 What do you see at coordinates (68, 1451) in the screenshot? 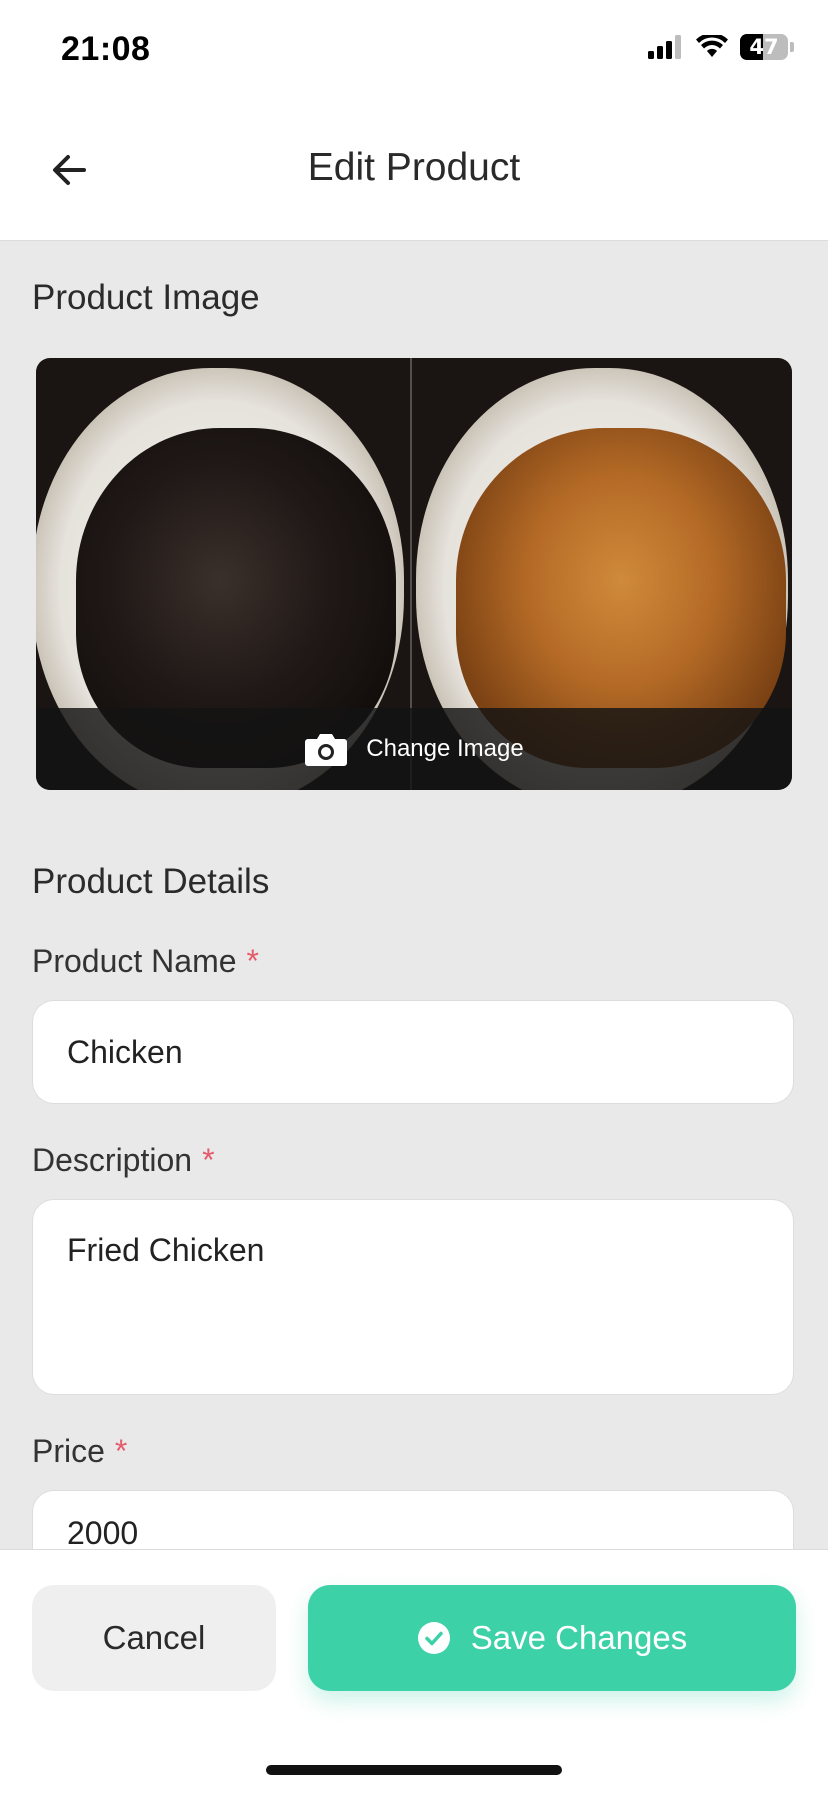
I see `price-label-text: Price` at bounding box center [68, 1451].